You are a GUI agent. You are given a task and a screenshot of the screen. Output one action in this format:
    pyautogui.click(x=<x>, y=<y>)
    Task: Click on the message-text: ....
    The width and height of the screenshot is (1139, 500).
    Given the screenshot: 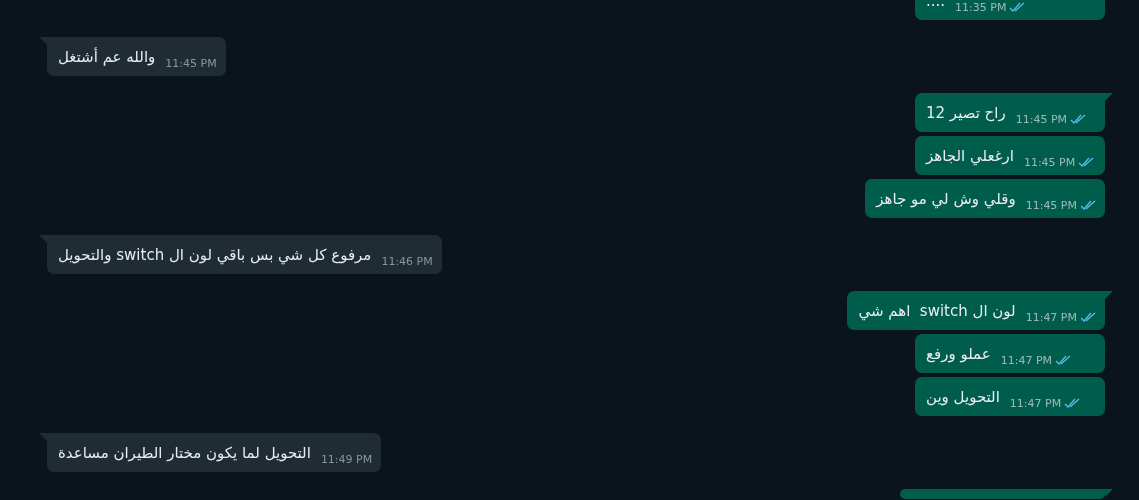 What is the action you would take?
    pyautogui.click(x=936, y=5)
    